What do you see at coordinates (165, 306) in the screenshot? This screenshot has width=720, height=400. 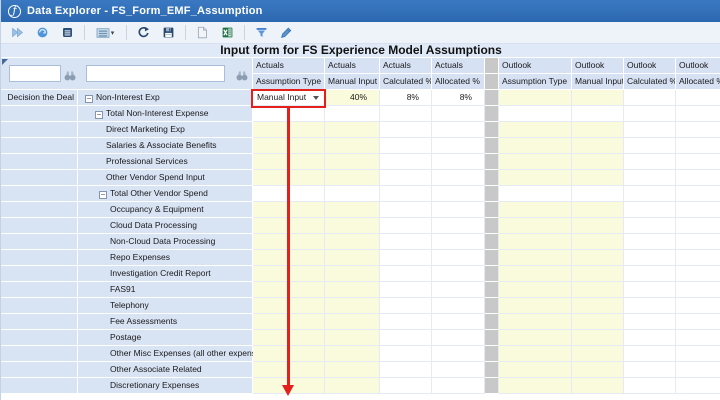 I see `row-header-member: Telephony` at bounding box center [165, 306].